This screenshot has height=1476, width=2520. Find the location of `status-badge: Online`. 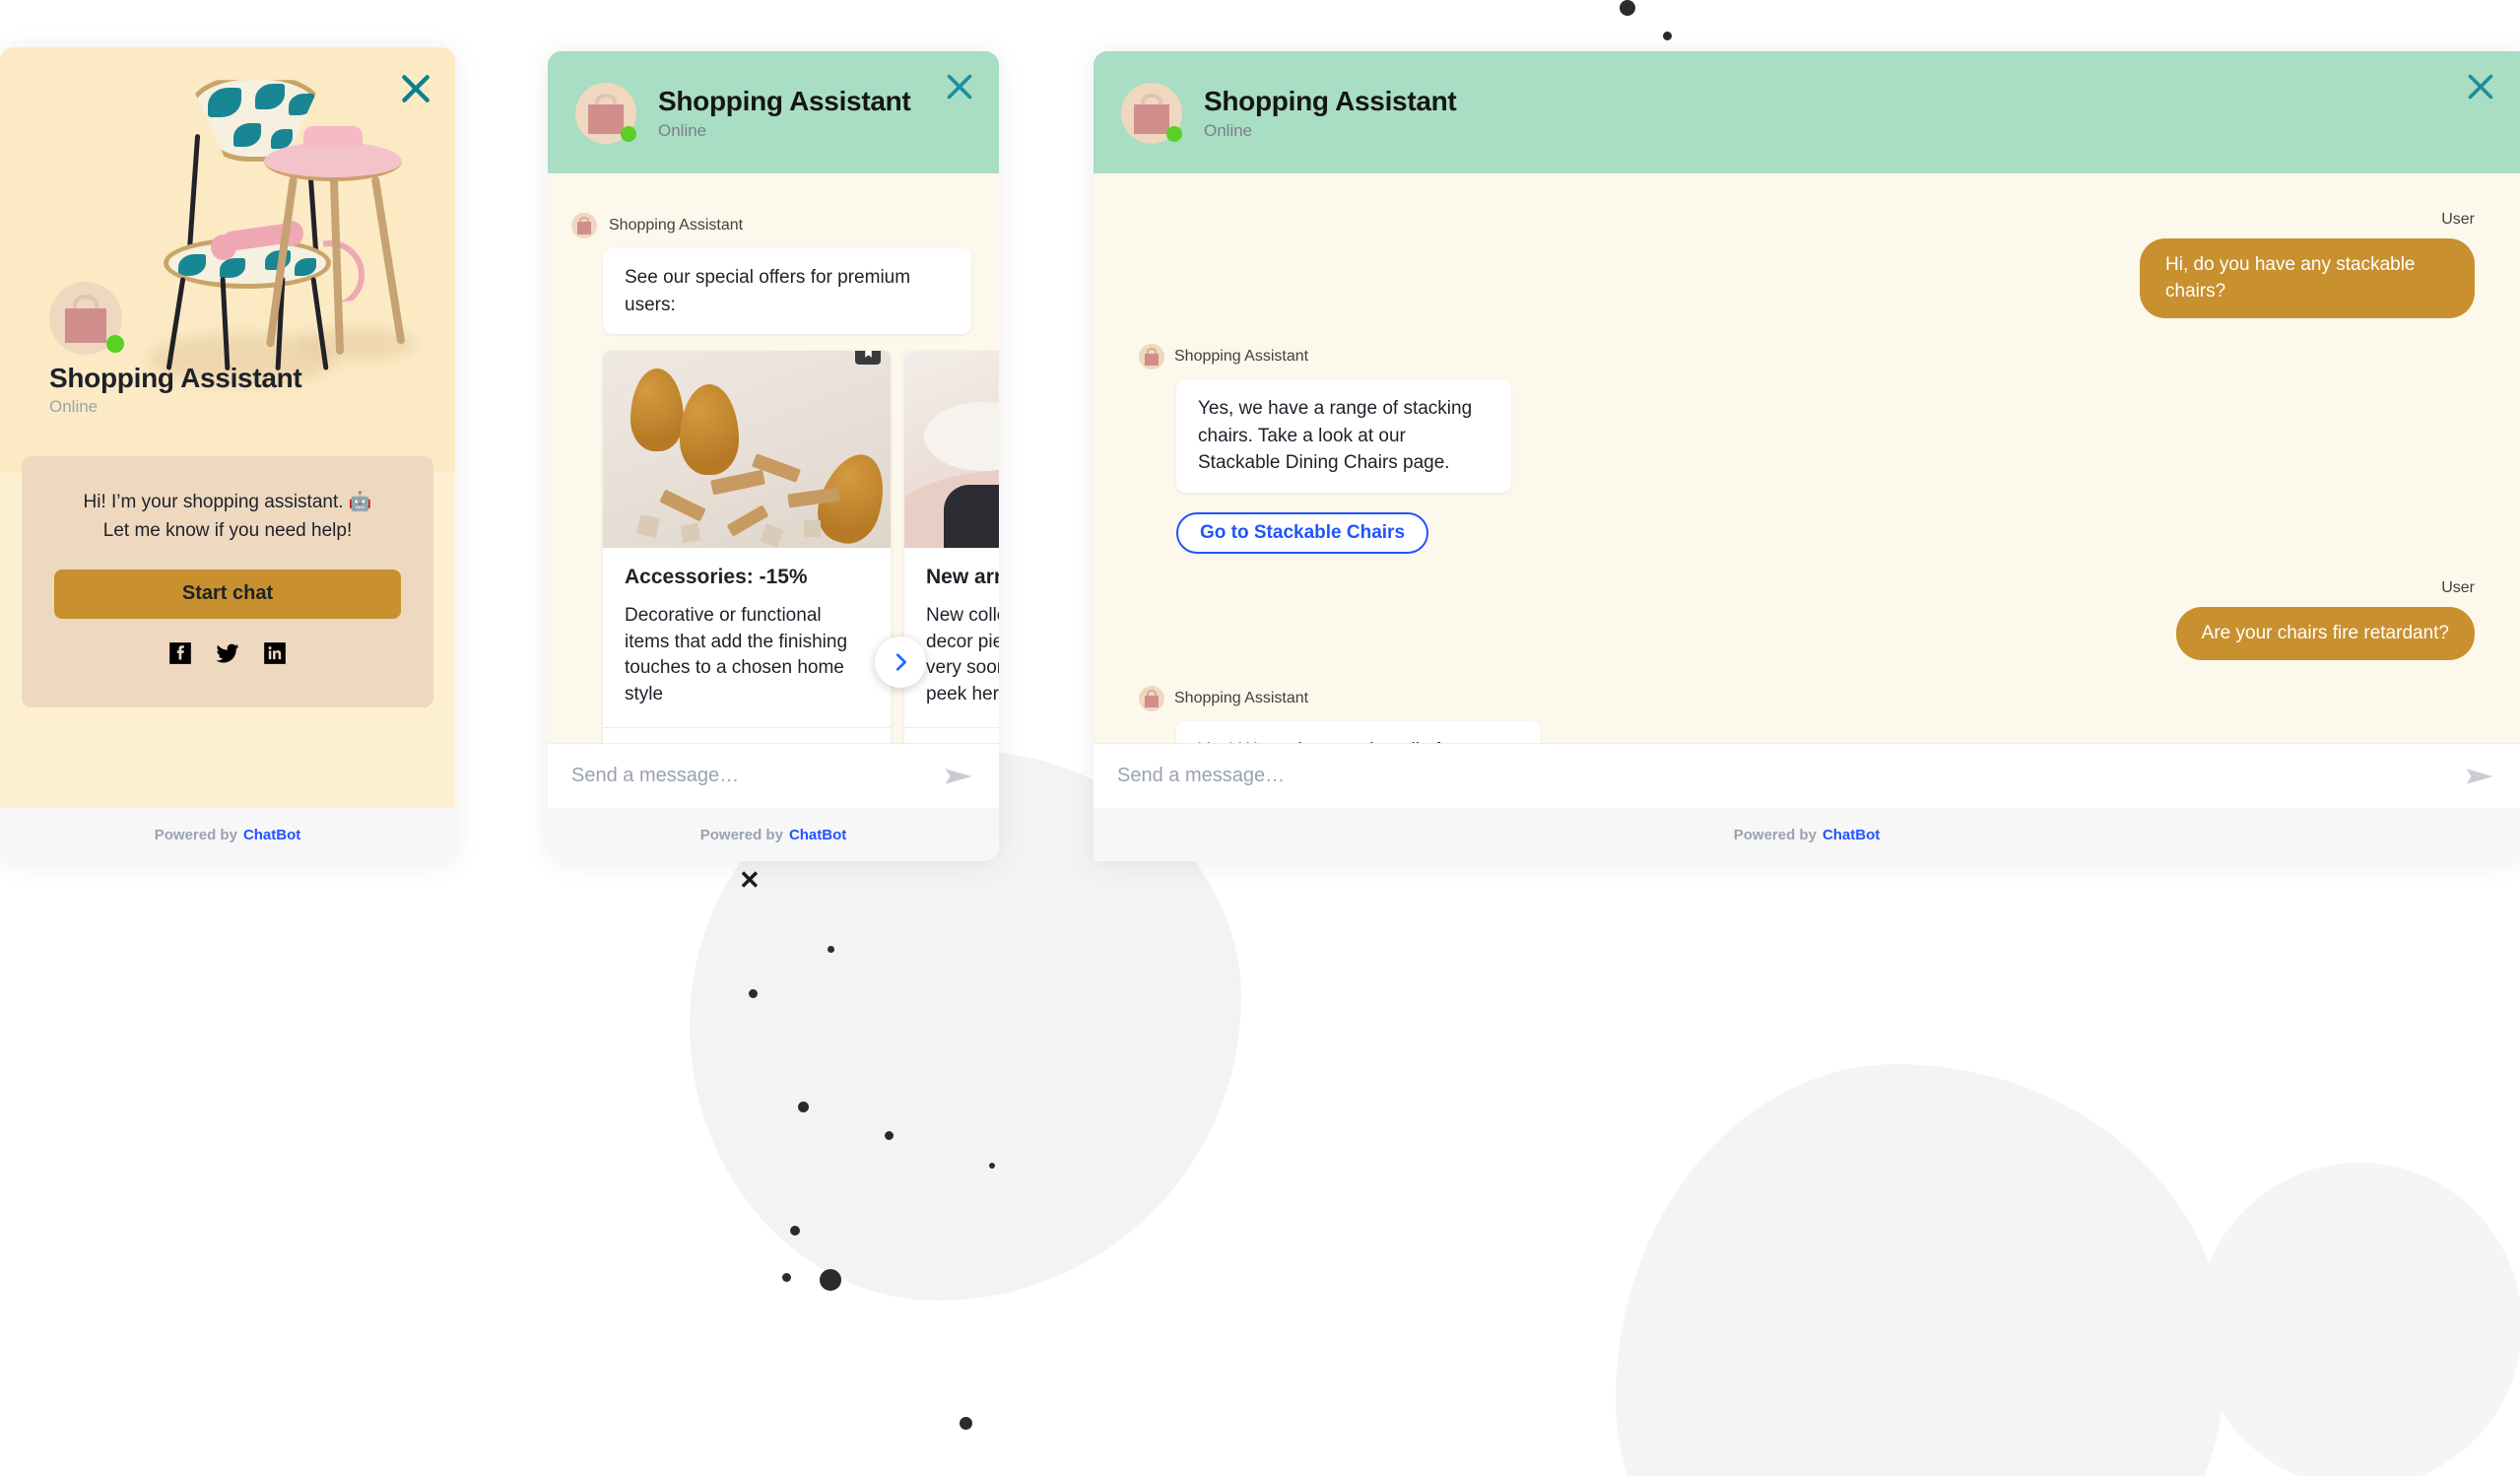

status-badge: Online is located at coordinates (74, 406).